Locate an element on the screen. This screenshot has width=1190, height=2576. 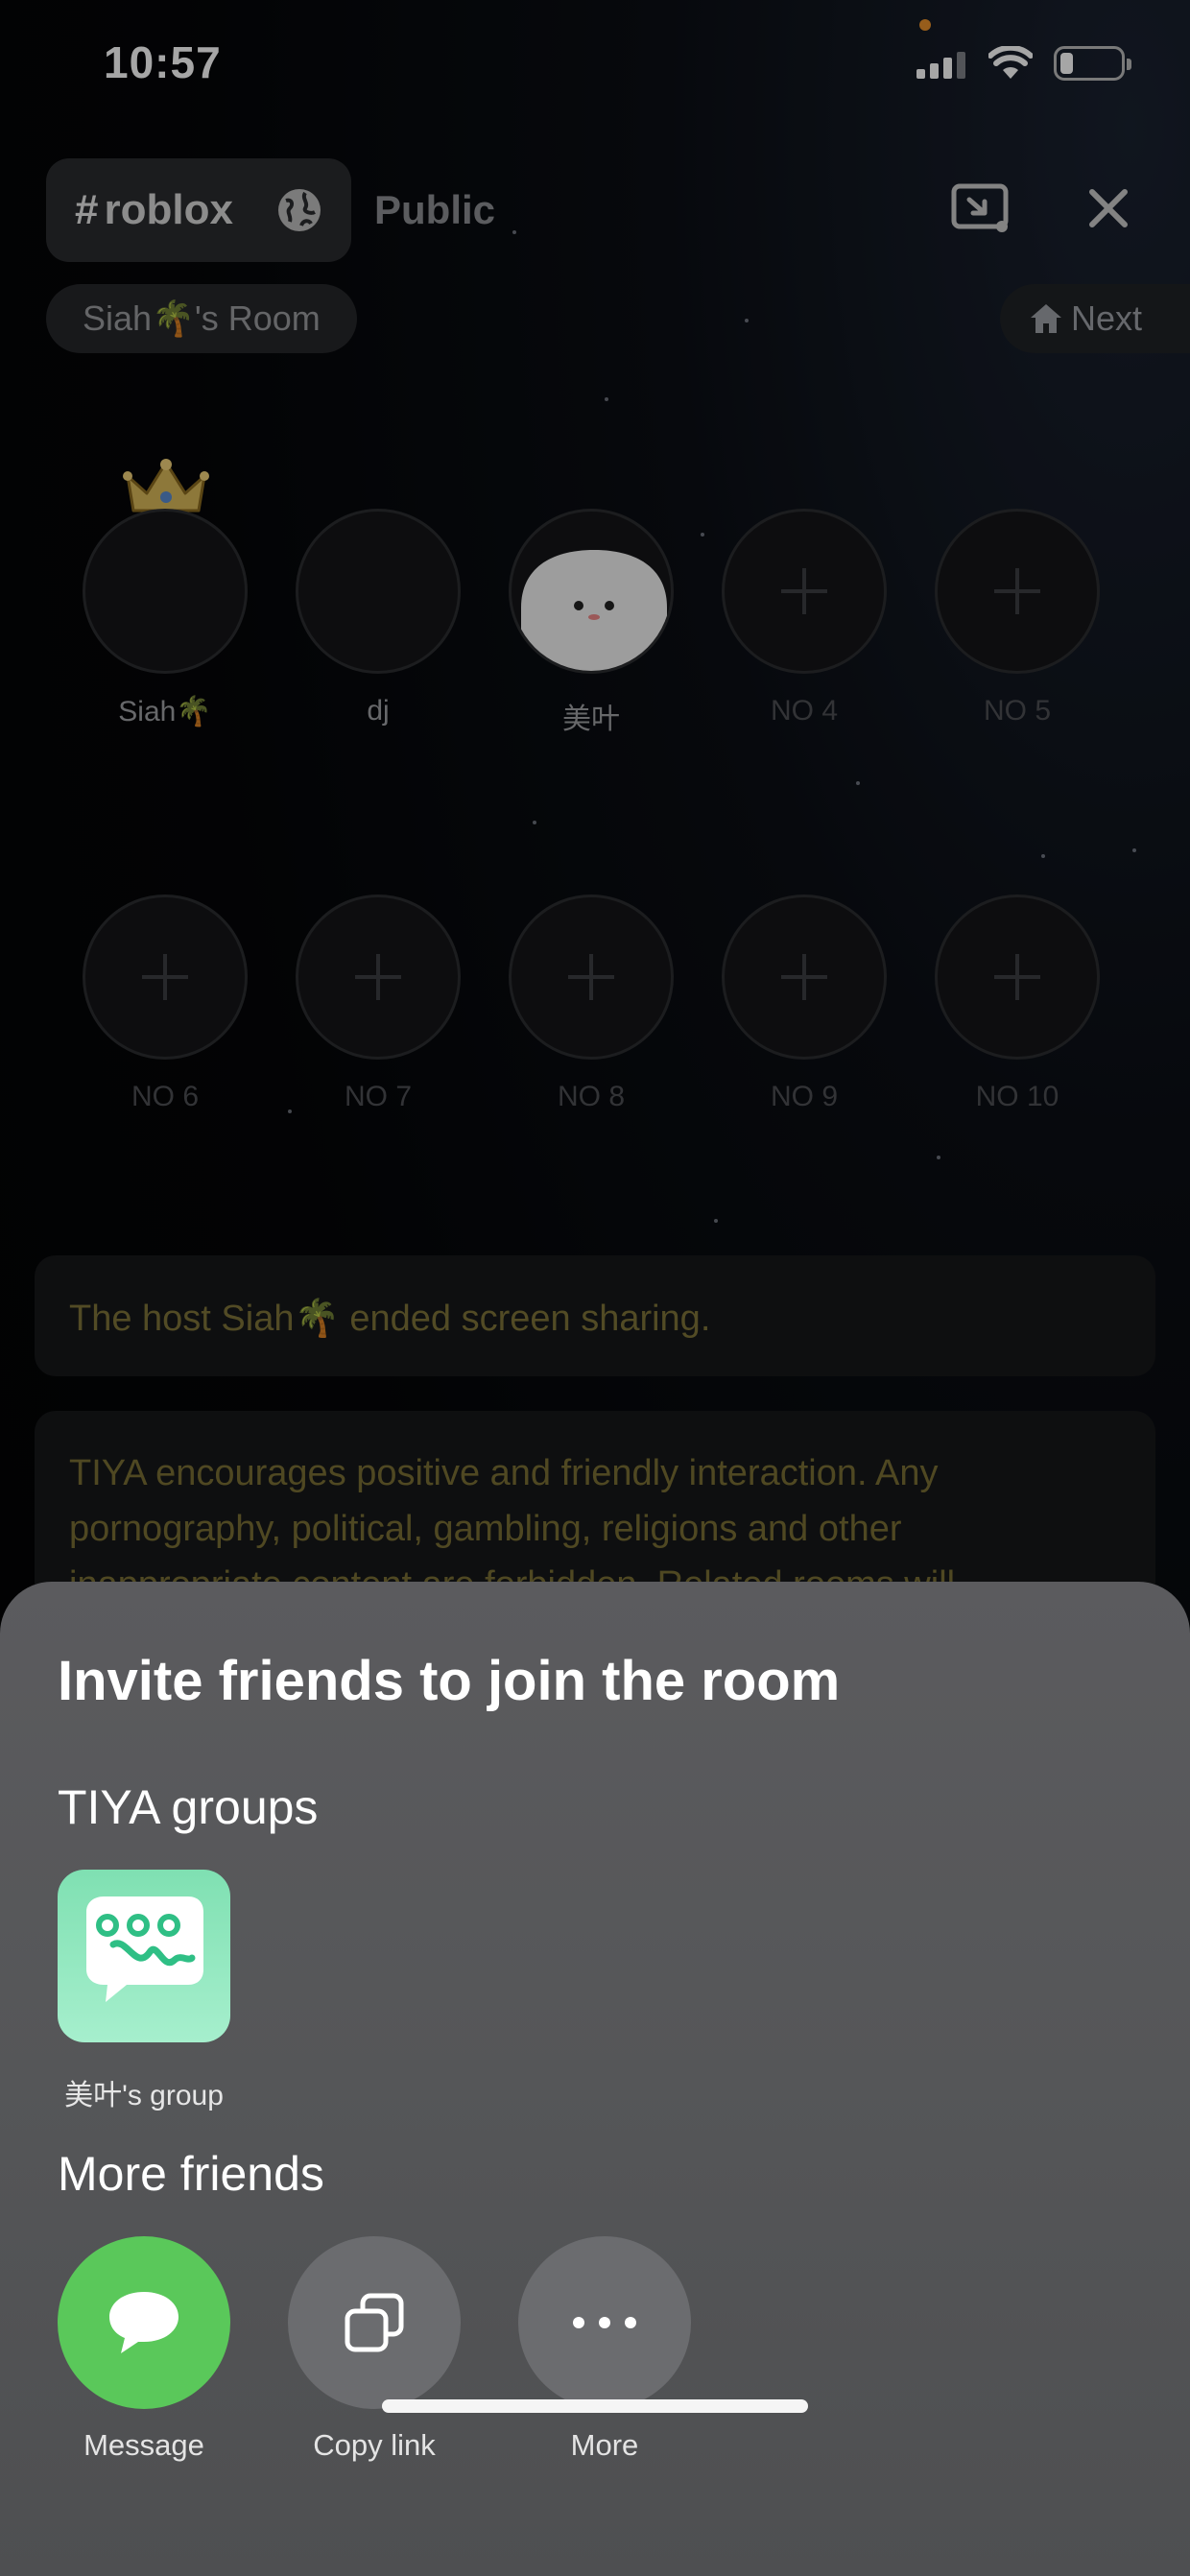
copy-link-button: Copy link is located at coordinates (374, 2349).